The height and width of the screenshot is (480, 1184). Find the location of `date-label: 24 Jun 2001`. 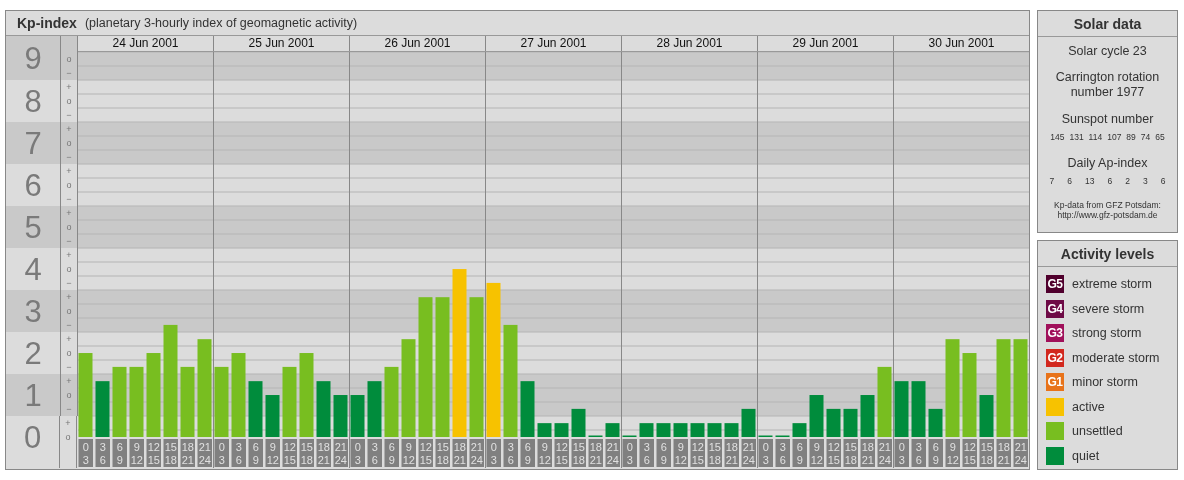

date-label: 24 Jun 2001 is located at coordinates (145, 43).